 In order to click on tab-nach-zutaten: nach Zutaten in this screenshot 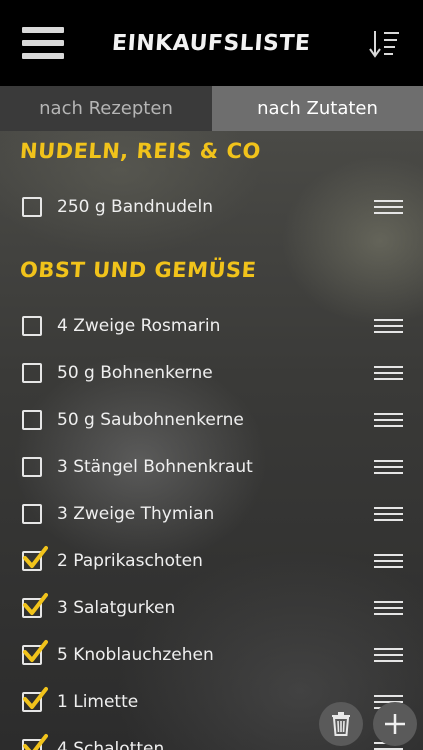, I will do `click(317, 108)`.